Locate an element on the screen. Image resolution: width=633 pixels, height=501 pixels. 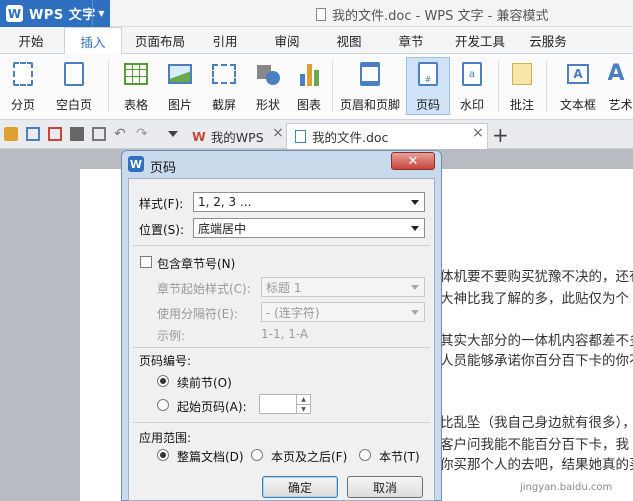
app-menu-button: W WPS 文字 ▼ is located at coordinates (55, 13).